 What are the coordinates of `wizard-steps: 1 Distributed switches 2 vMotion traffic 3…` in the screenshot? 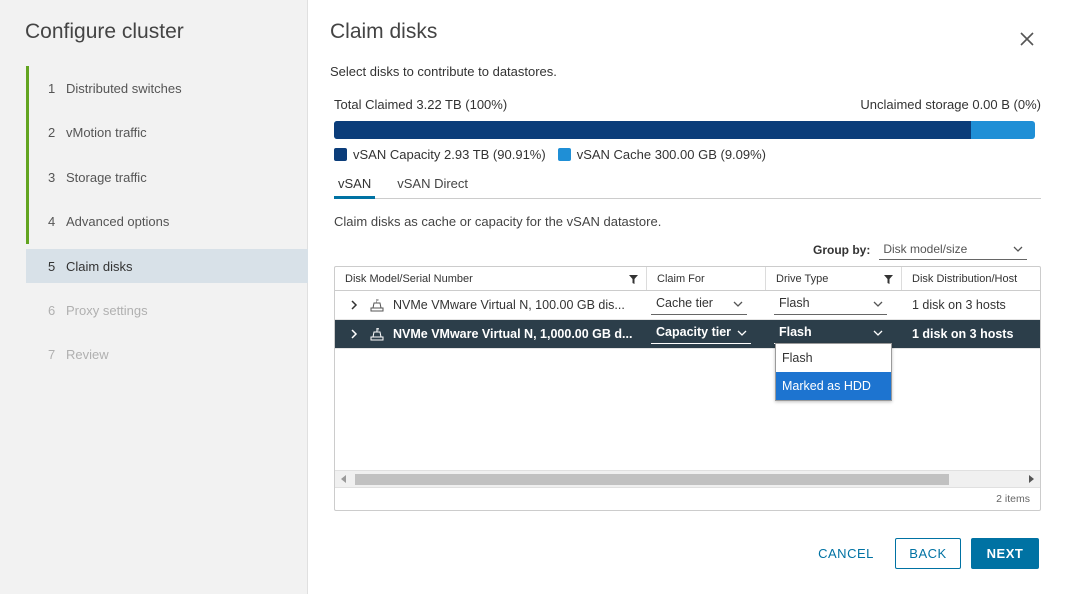 It's located at (167, 221).